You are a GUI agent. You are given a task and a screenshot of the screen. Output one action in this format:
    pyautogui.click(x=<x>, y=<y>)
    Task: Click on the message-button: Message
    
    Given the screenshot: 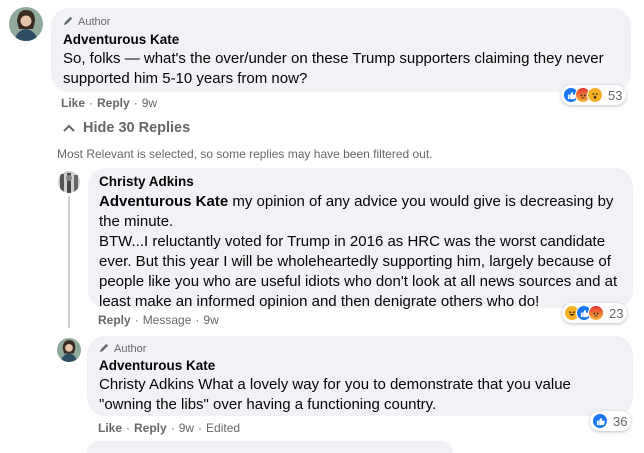 What is the action you would take?
    pyautogui.click(x=167, y=320)
    